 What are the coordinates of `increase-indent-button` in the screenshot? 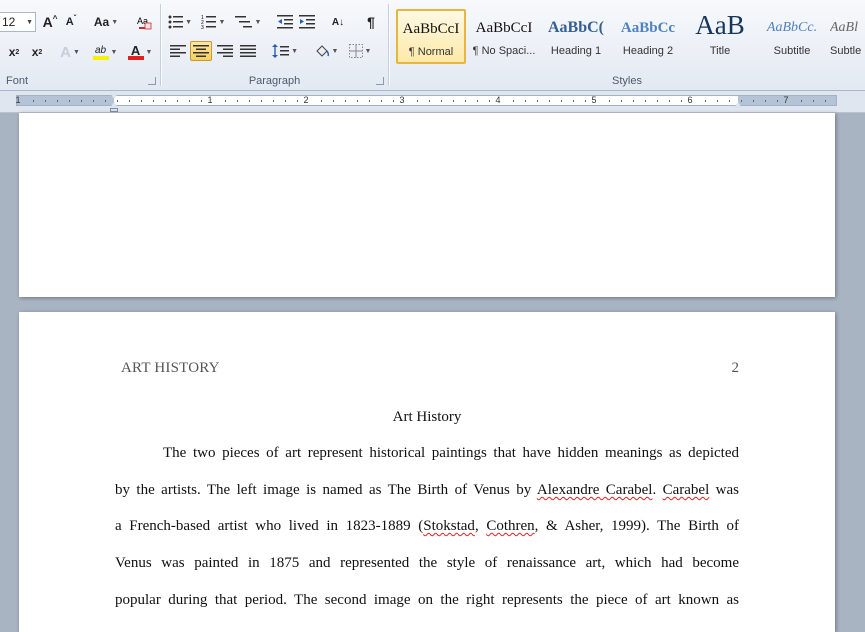 It's located at (307, 22).